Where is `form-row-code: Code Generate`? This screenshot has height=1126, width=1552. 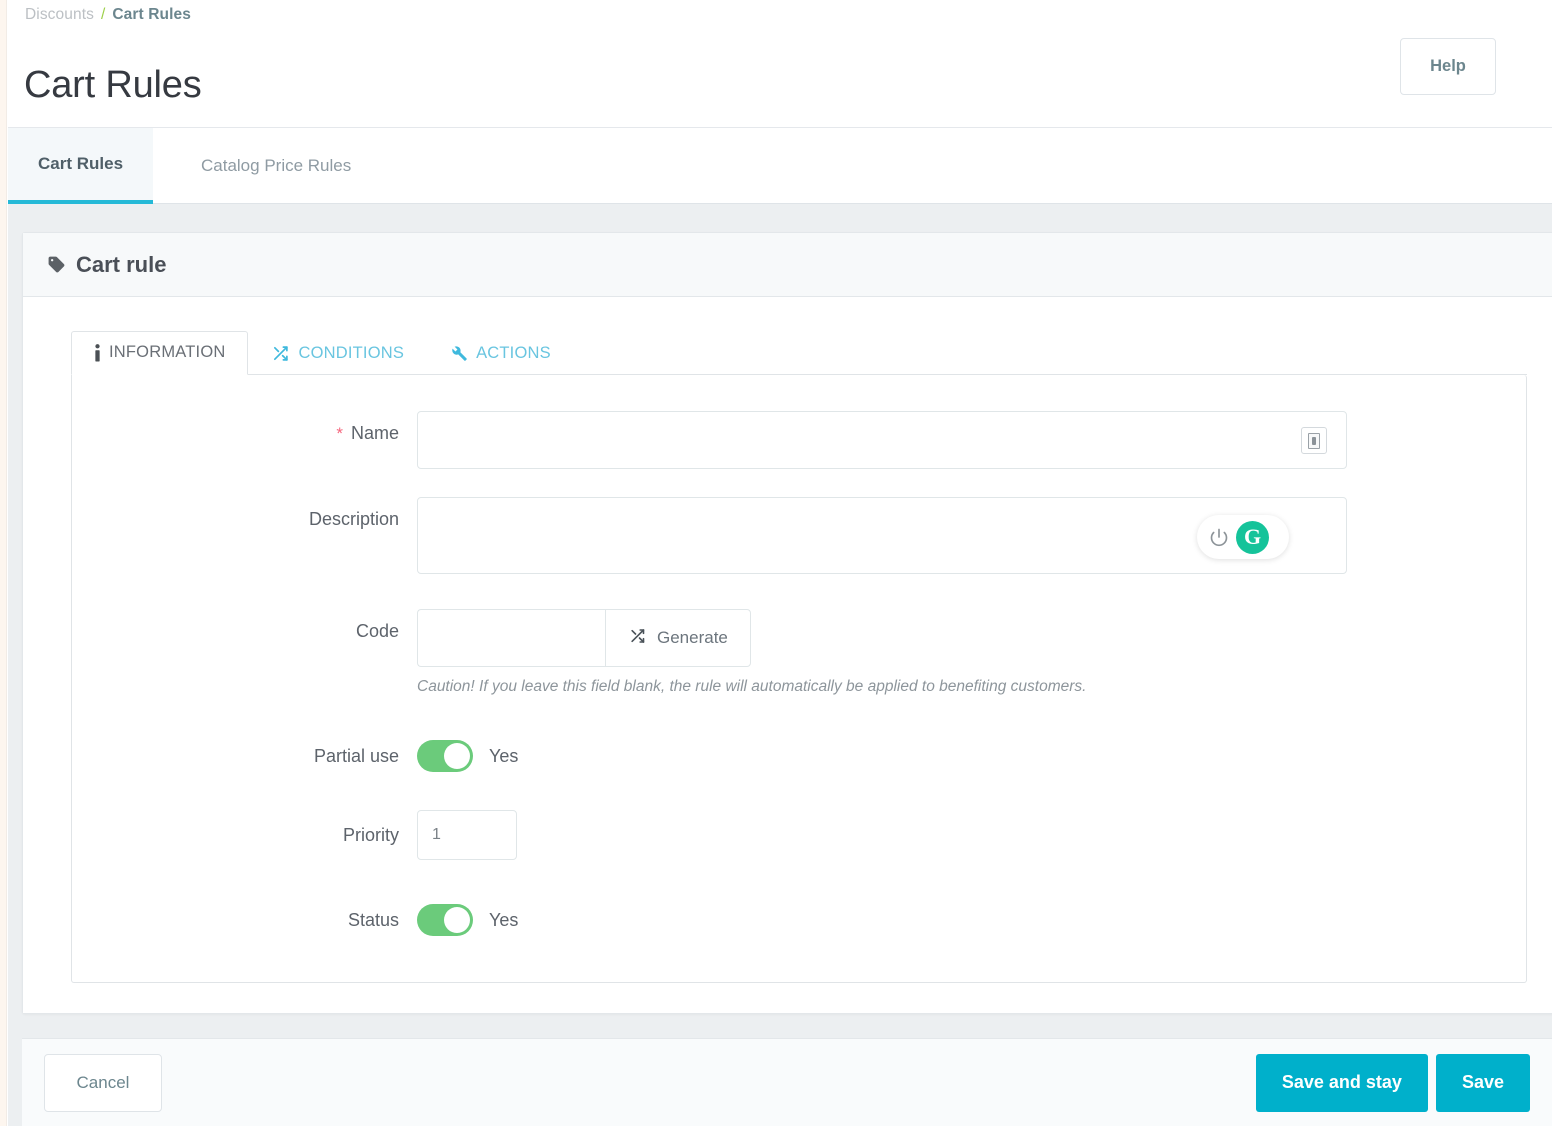 form-row-code: Code Generate is located at coordinates (799, 638).